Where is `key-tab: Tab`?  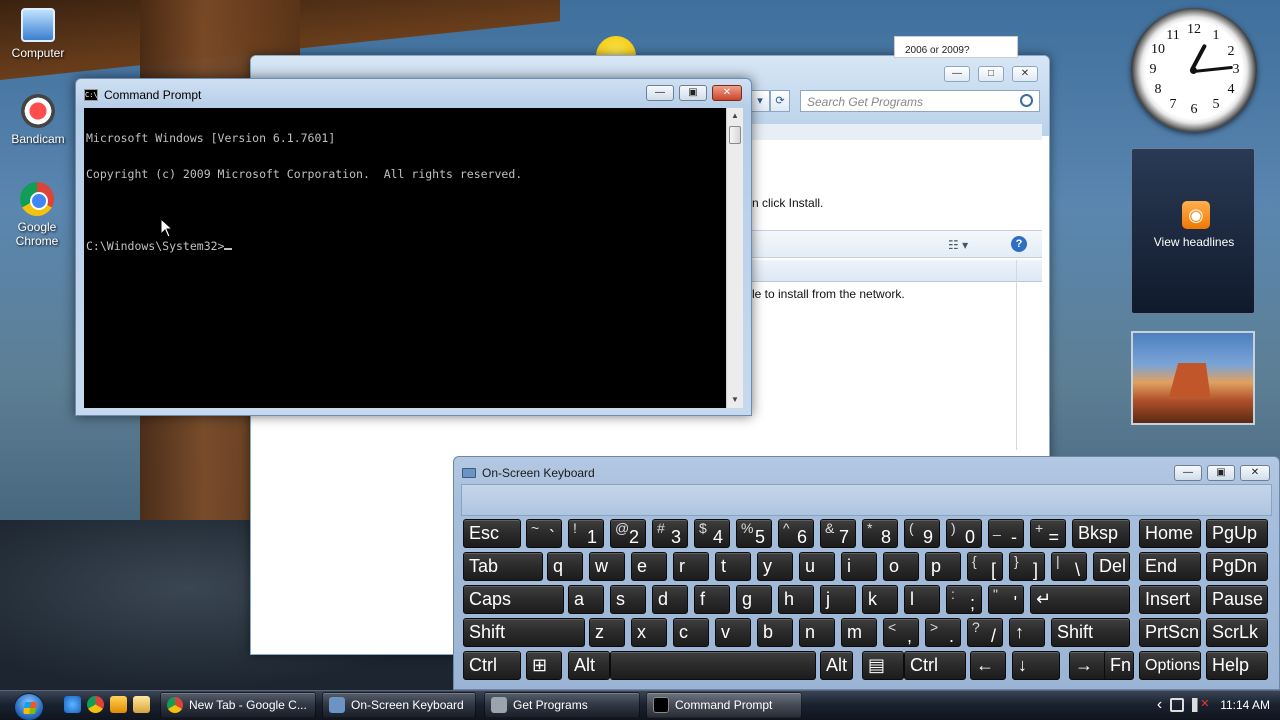
key-tab: Tab is located at coordinates (503, 566).